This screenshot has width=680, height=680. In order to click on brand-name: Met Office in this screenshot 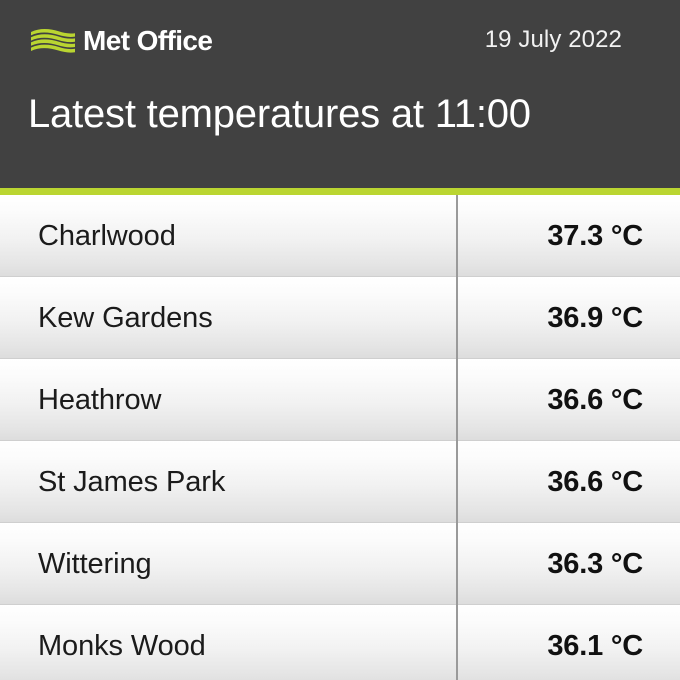, I will do `click(148, 40)`.